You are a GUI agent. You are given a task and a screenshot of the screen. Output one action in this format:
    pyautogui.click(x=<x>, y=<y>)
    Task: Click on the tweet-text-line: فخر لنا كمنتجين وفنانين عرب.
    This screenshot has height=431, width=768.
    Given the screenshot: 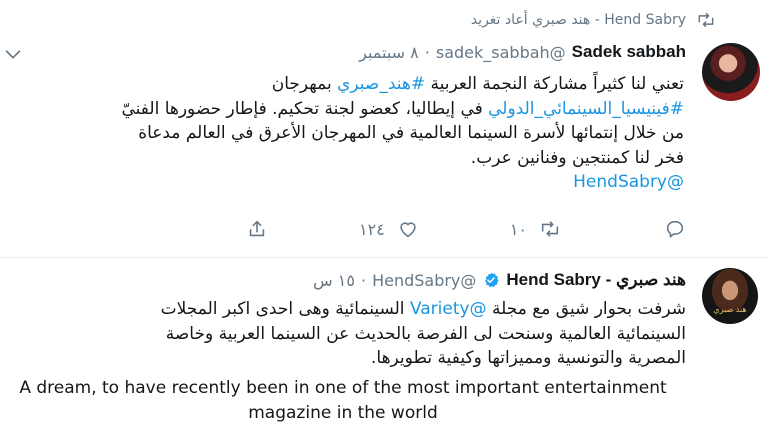 What is the action you would take?
    pyautogui.click(x=577, y=157)
    